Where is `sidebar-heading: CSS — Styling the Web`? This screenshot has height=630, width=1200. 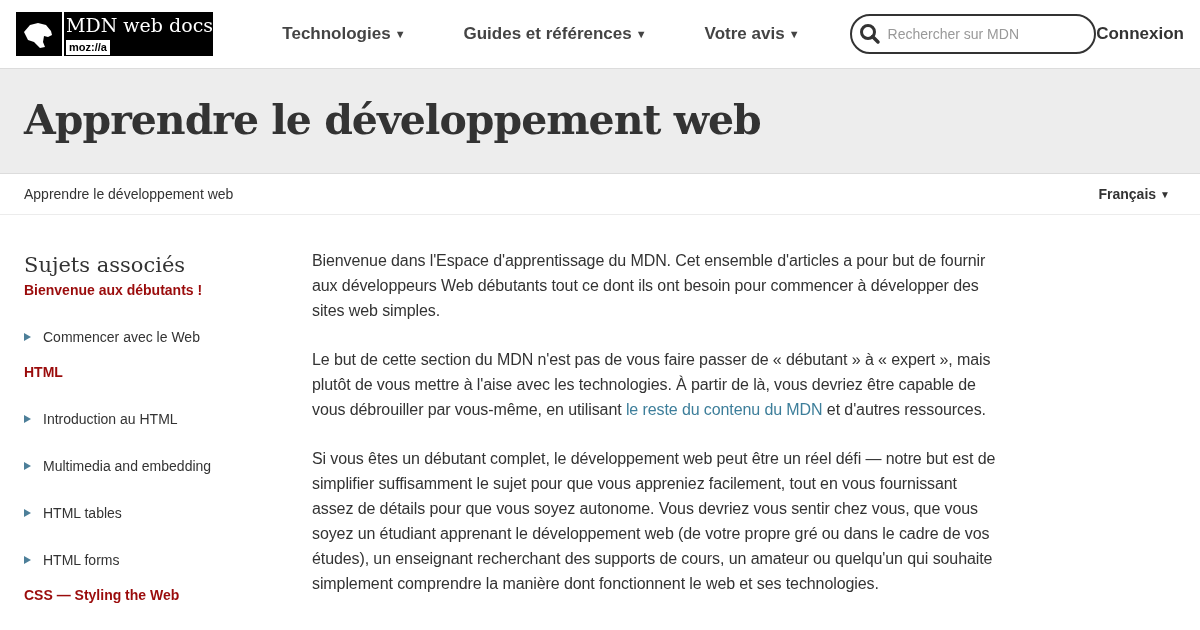
sidebar-heading: CSS — Styling the Web is located at coordinates (168, 595).